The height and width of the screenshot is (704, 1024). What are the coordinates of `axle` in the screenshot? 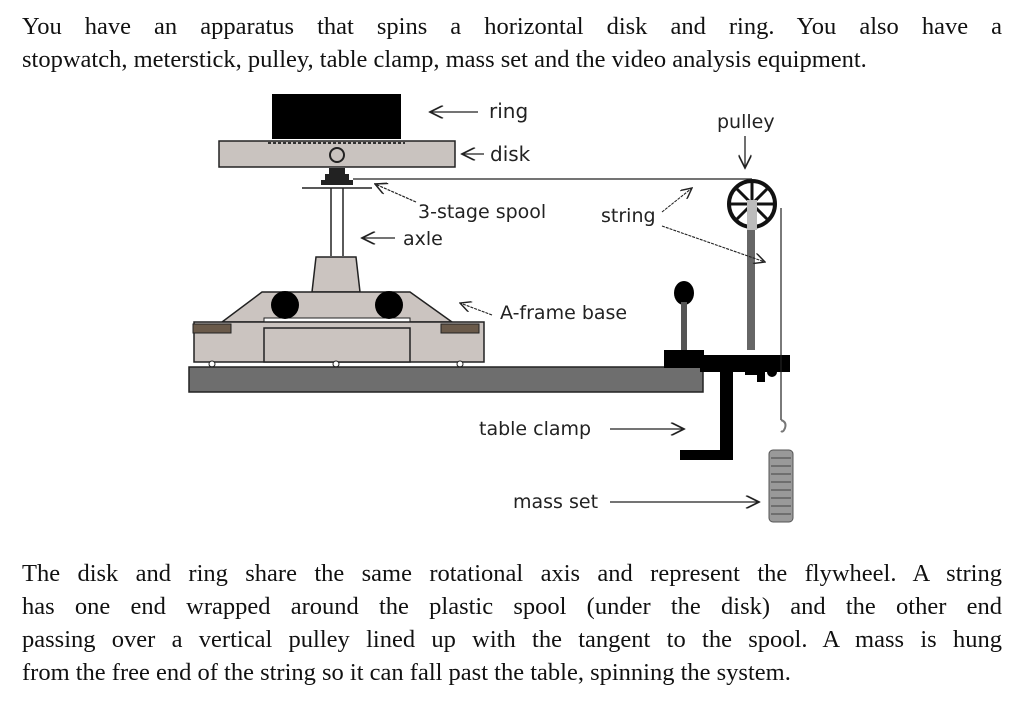 It's located at (337, 222).